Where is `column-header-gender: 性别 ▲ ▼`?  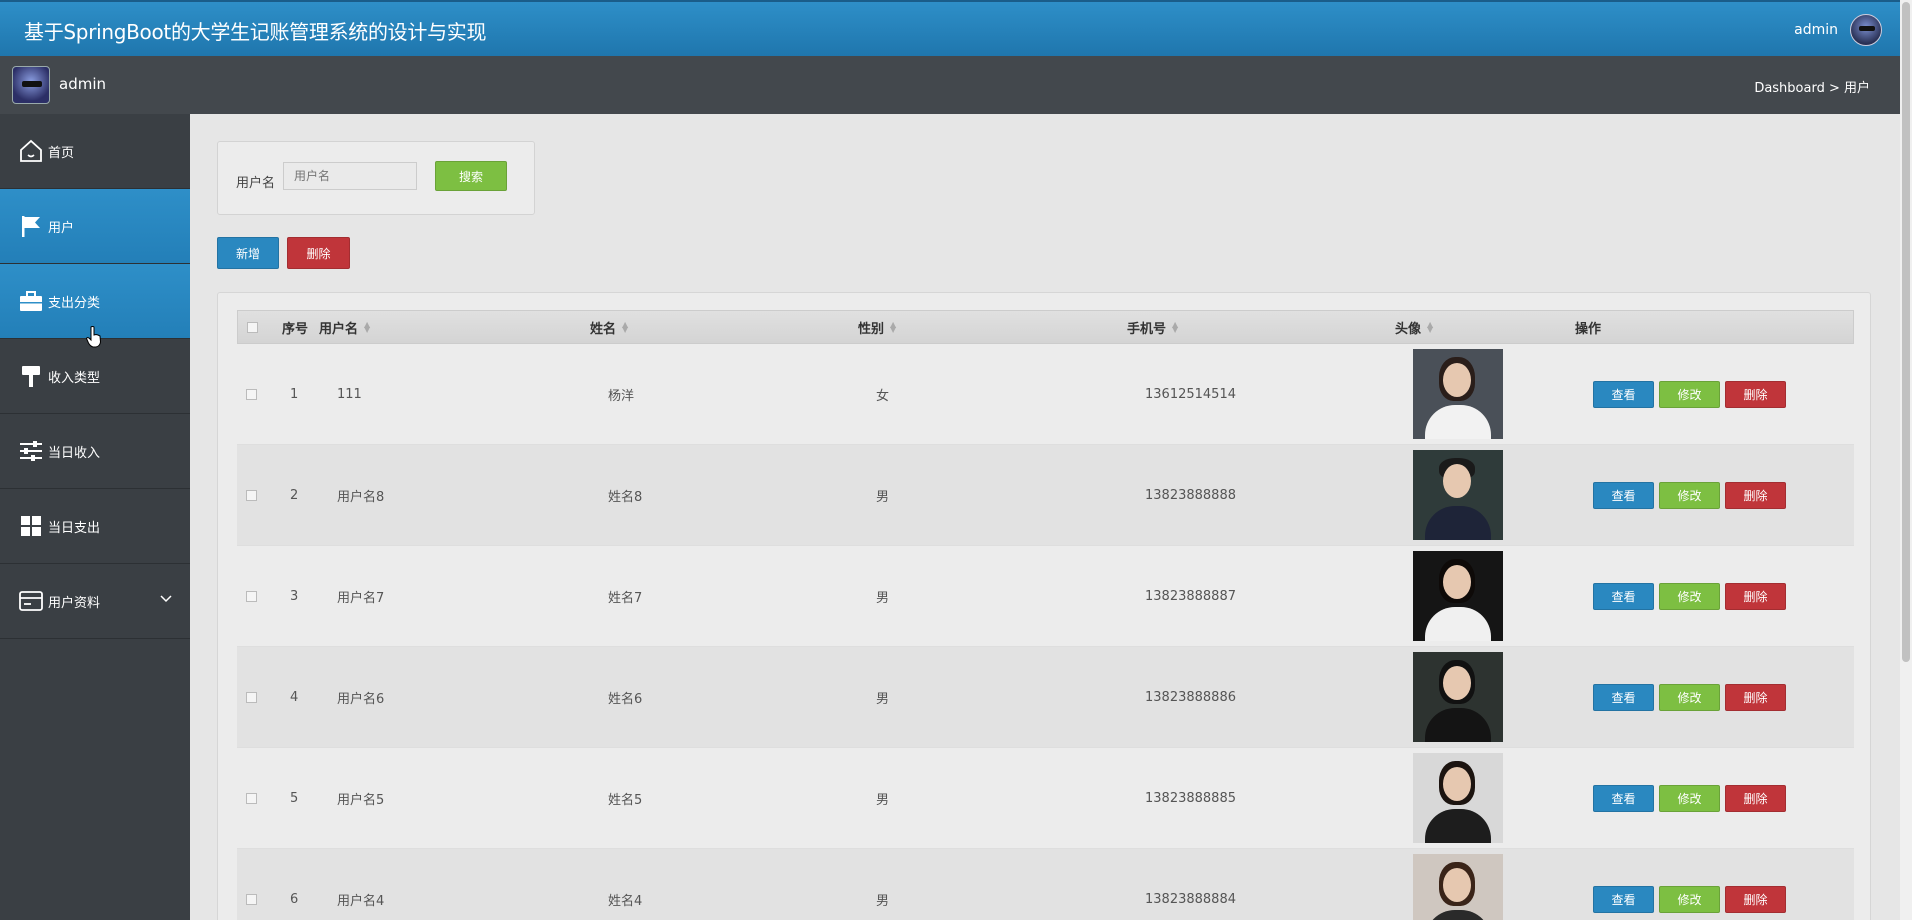 column-header-gender: 性别 ▲ ▼ is located at coordinates (877, 327).